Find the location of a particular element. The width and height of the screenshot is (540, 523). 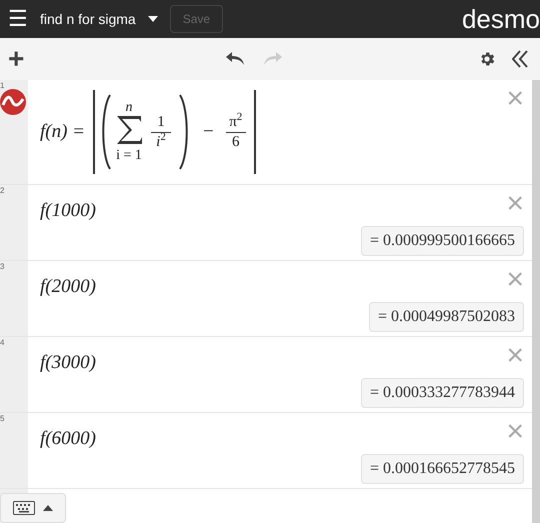

brand-logo: desmo is located at coordinates (501, 19).